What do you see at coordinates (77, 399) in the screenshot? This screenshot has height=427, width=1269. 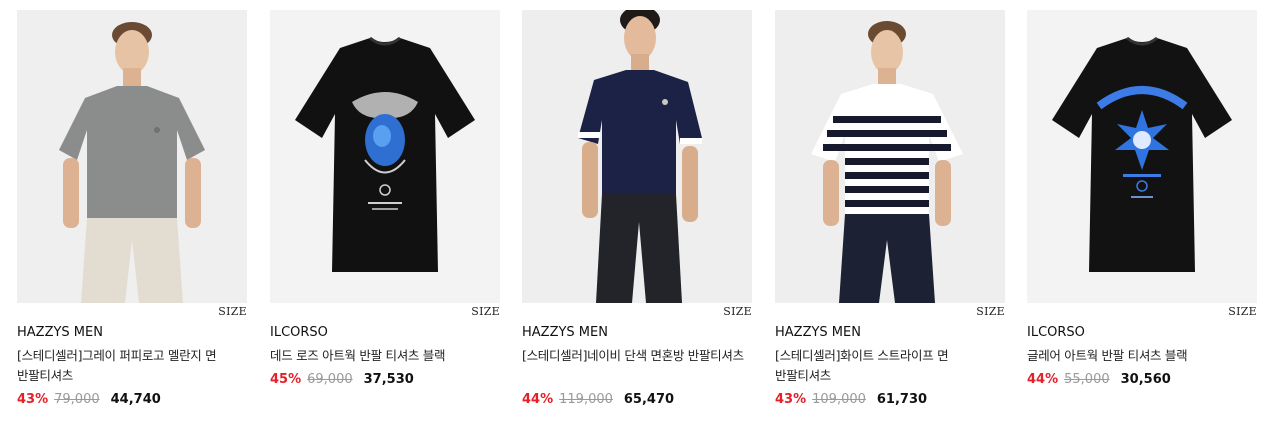 I see `original-price: 79,000` at bounding box center [77, 399].